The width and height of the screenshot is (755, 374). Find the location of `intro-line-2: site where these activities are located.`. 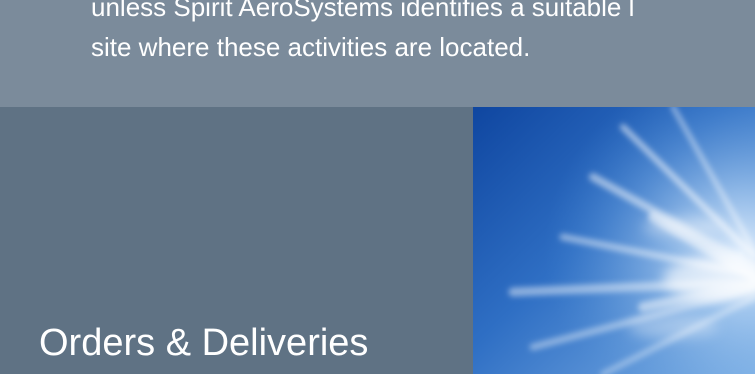

intro-line-2: site where these activities are located. is located at coordinates (311, 47).